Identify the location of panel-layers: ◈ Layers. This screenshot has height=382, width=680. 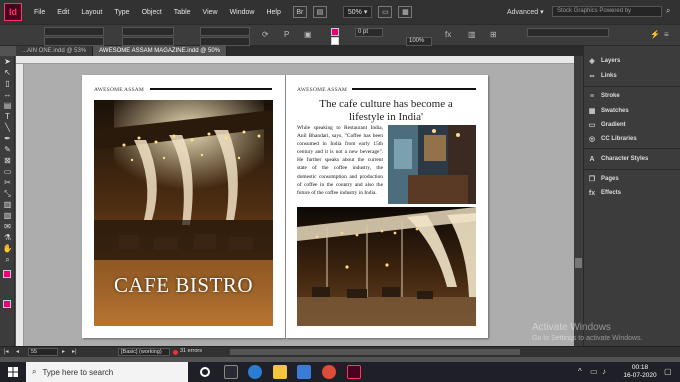
(603, 61).